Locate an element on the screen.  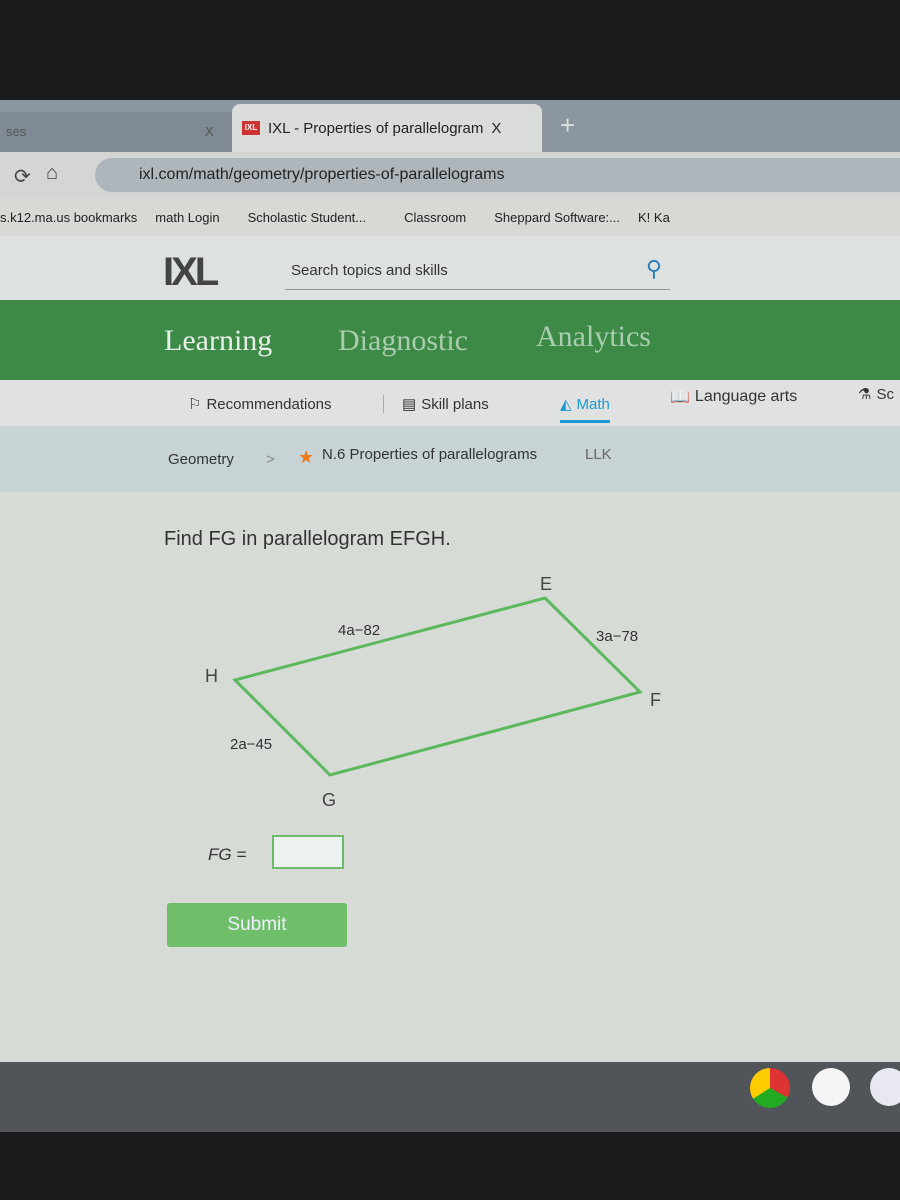
vertex-g: G is located at coordinates (329, 800).